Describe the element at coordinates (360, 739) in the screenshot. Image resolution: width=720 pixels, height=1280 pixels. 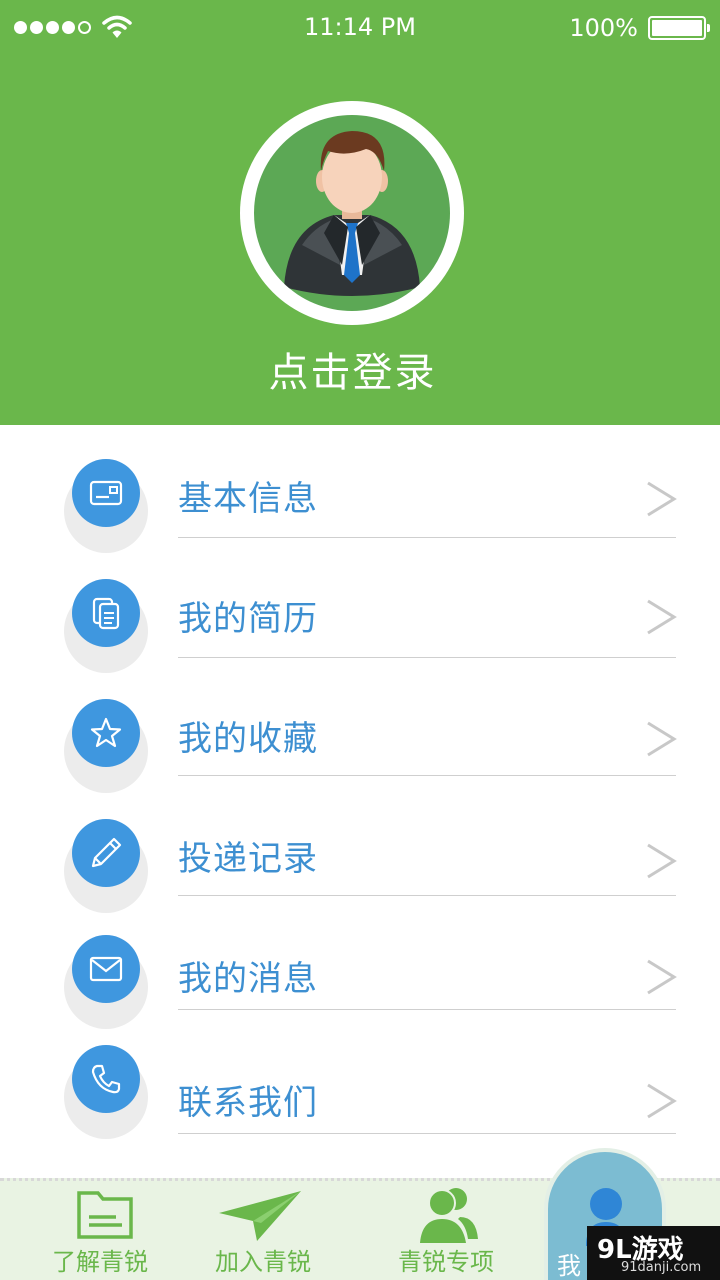
I see `menu-item-my-favorites: 我的收藏` at that location.